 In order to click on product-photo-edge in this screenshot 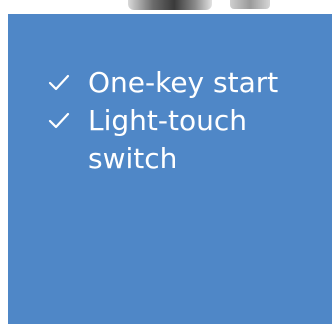, I will do `click(167, 7)`.